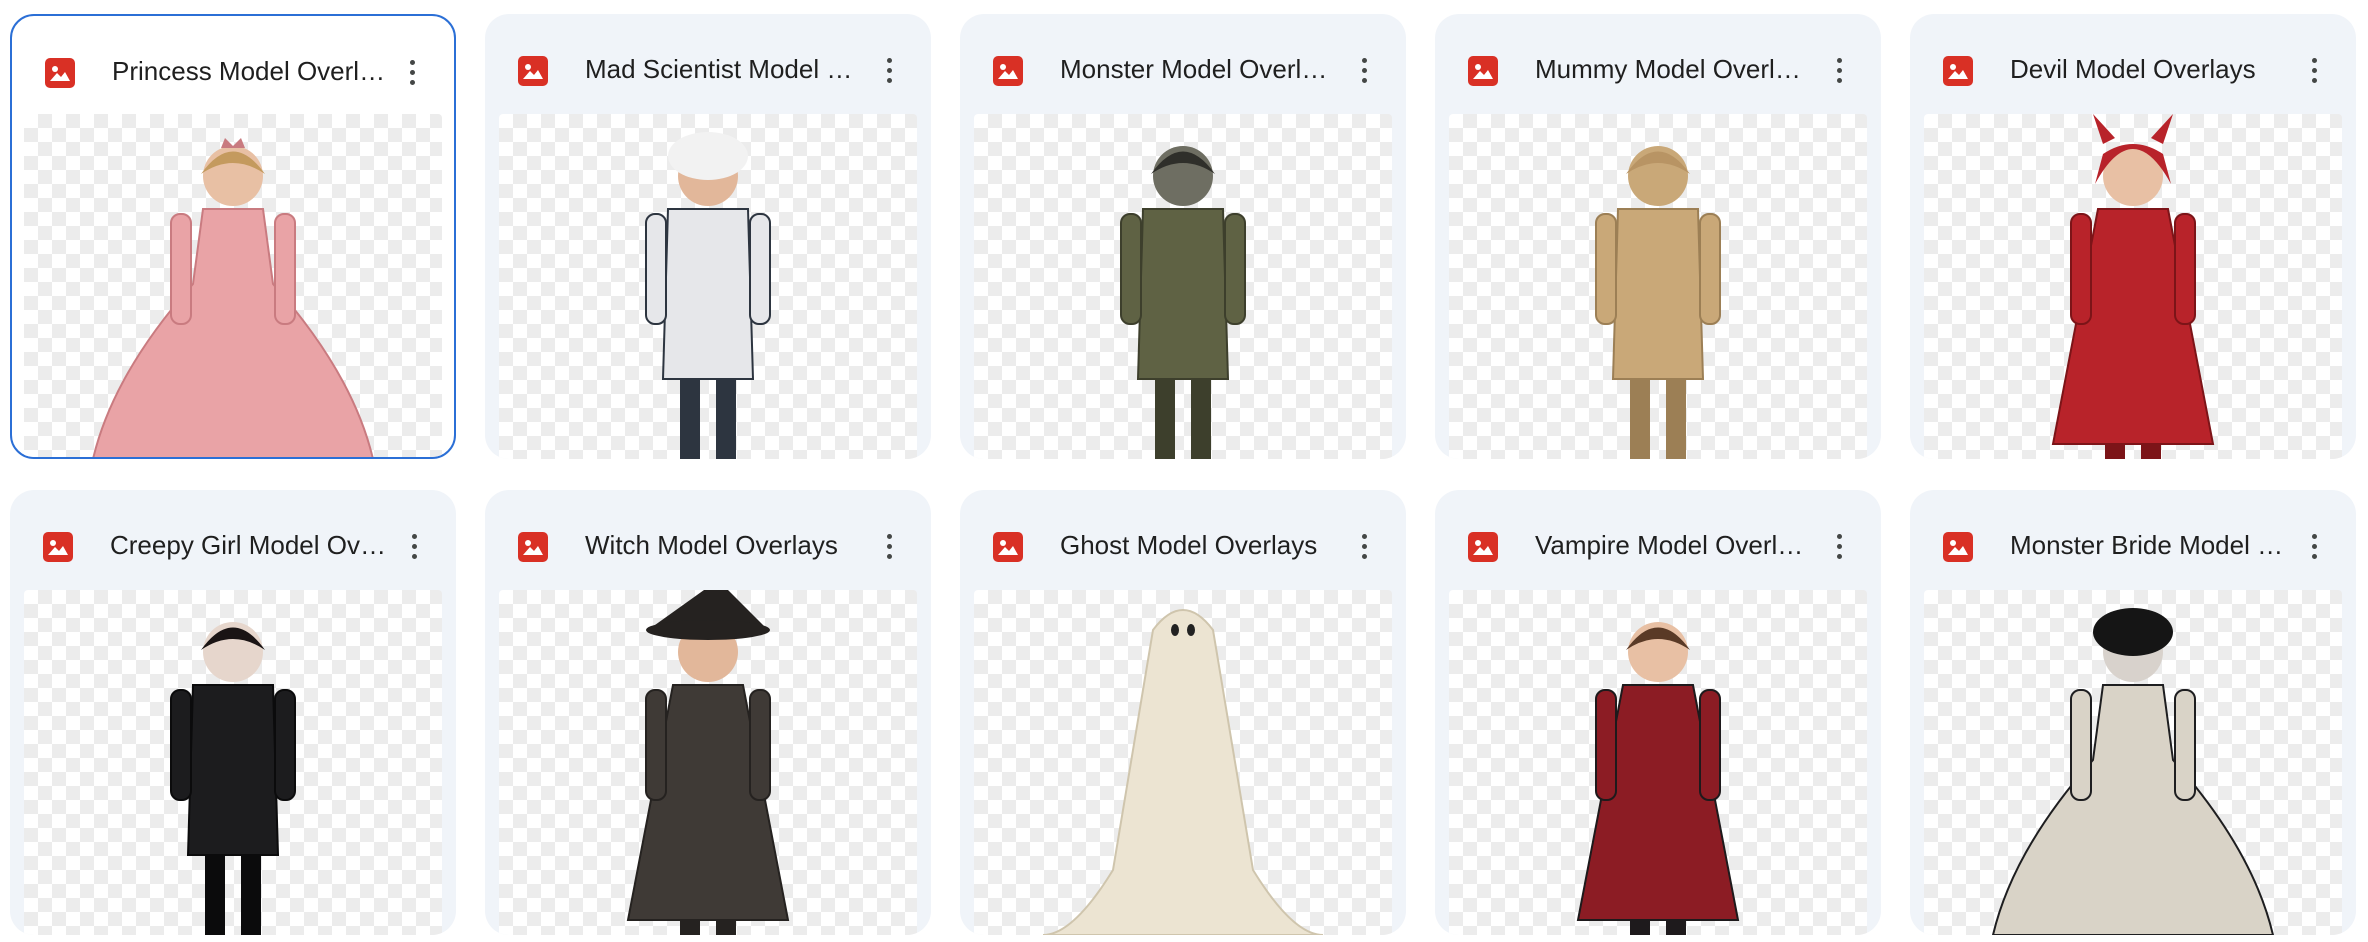 This screenshot has width=2368, height=942. I want to click on file-card-header: Mad Scientist Model Overlays, so click(708, 57).